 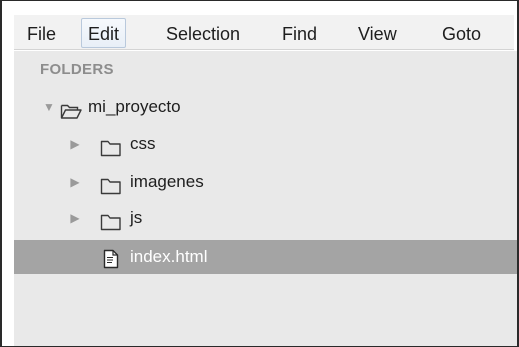 I want to click on tree-item-label: imagenes, so click(x=167, y=181).